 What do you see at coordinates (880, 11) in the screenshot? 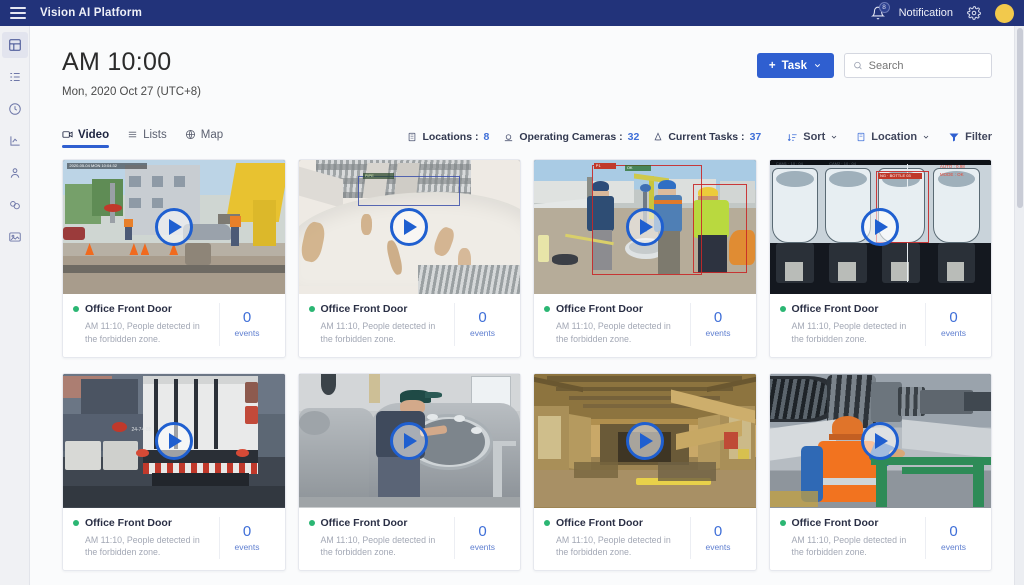
I see `notification-bell-icon: 8` at bounding box center [880, 11].